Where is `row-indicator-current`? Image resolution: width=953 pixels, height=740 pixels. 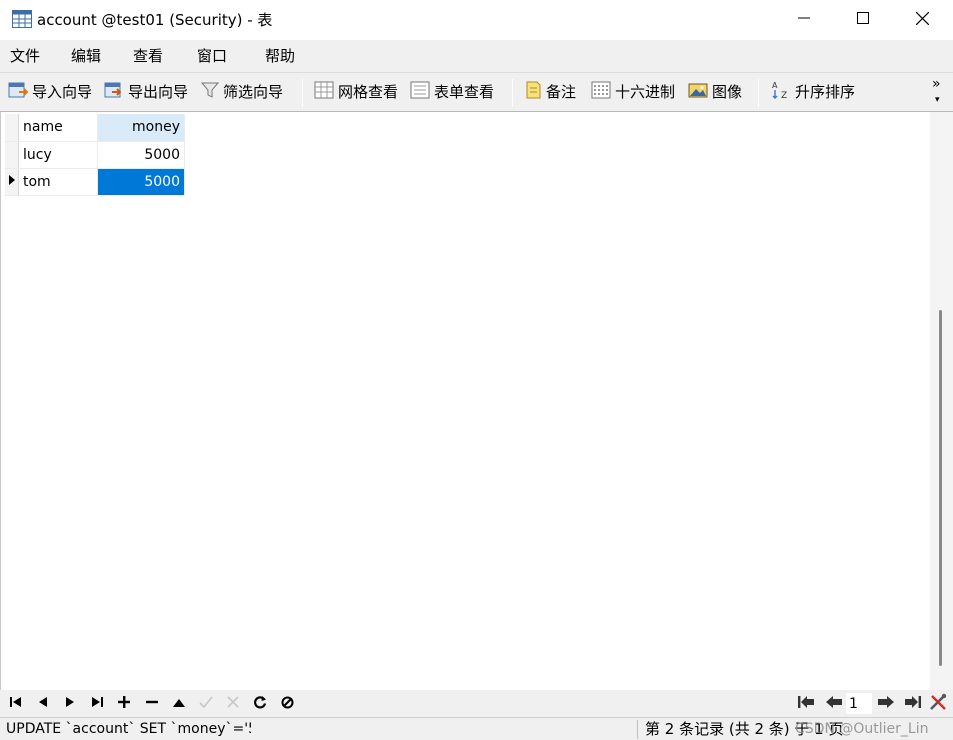
row-indicator-current is located at coordinates (12, 182).